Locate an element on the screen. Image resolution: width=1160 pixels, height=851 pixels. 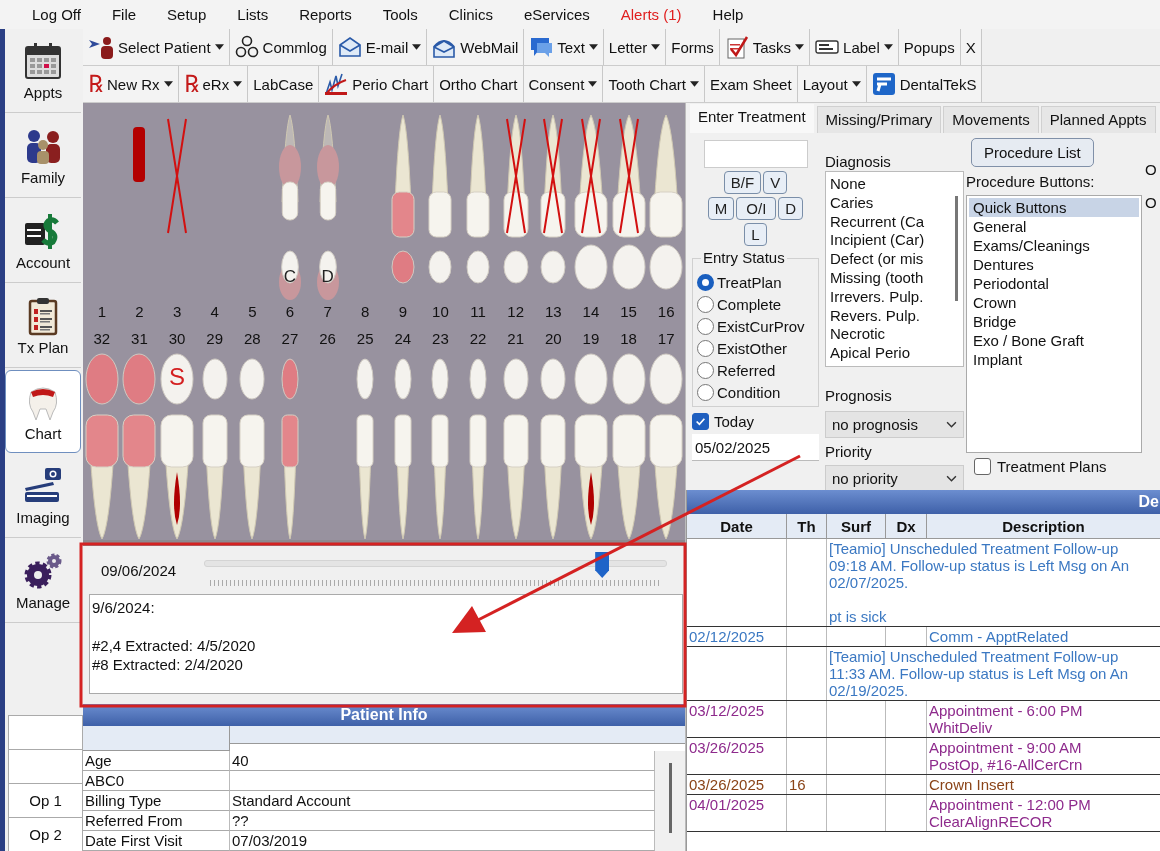
sidebar-item: Family is located at coordinates (43, 156).